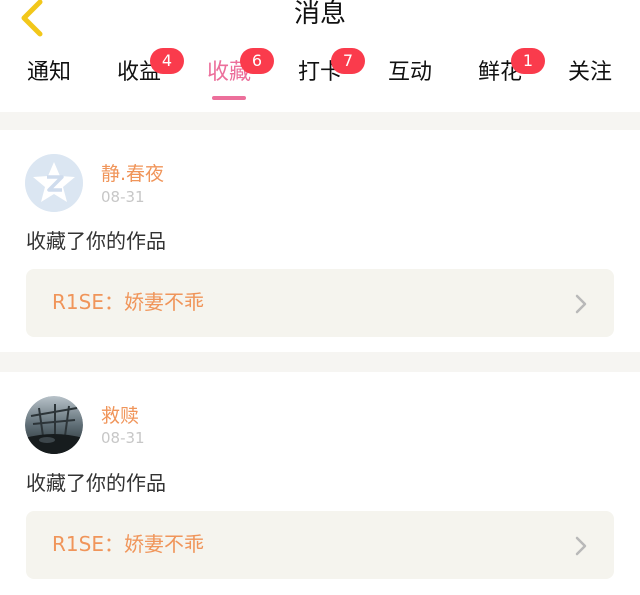  What do you see at coordinates (257, 61) in the screenshot?
I see `unread-badge: 6` at bounding box center [257, 61].